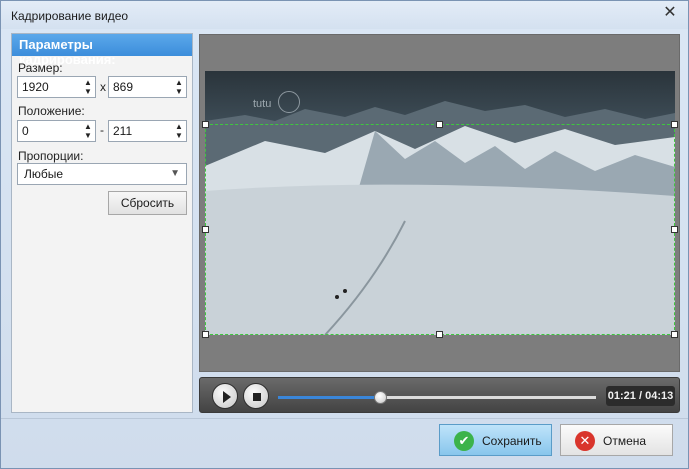 Image resolution: width=689 pixels, height=469 pixels. What do you see at coordinates (674, 334) in the screenshot?
I see `crop-handle-bottom-right` at bounding box center [674, 334].